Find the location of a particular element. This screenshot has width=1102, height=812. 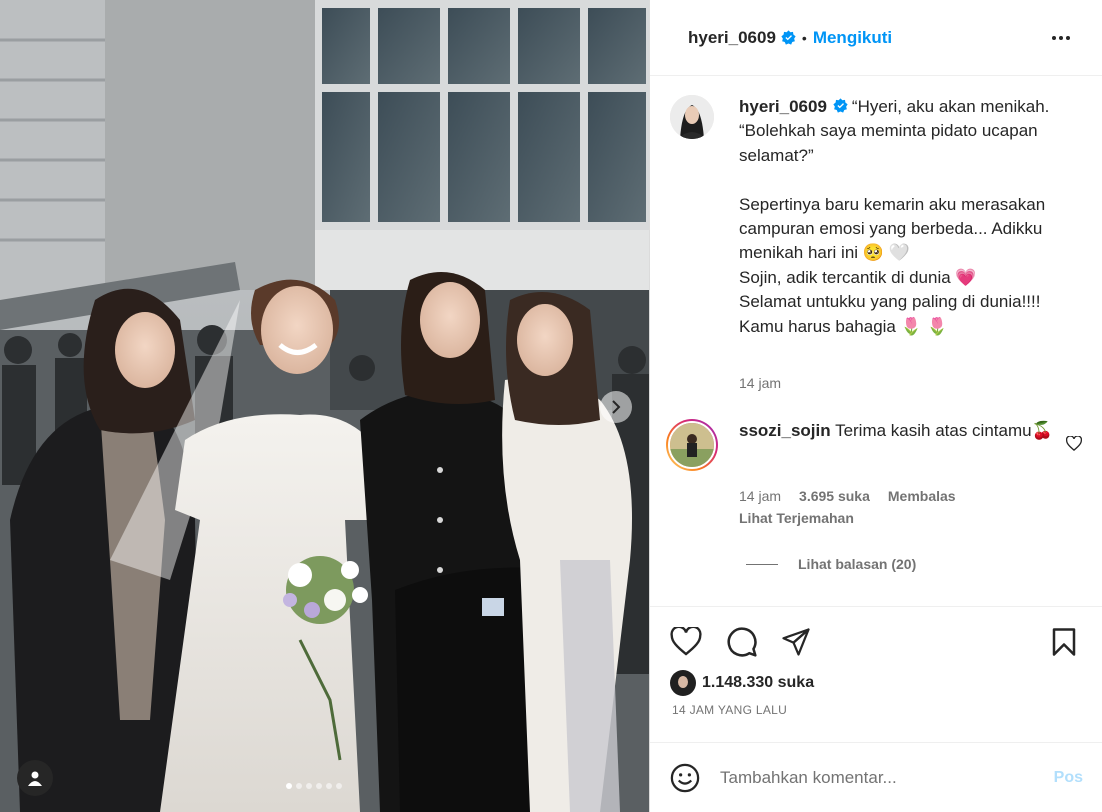

comment-body: ssozi_sojin Terima kasih atas cintamu🍒 is located at coordinates (899, 445).